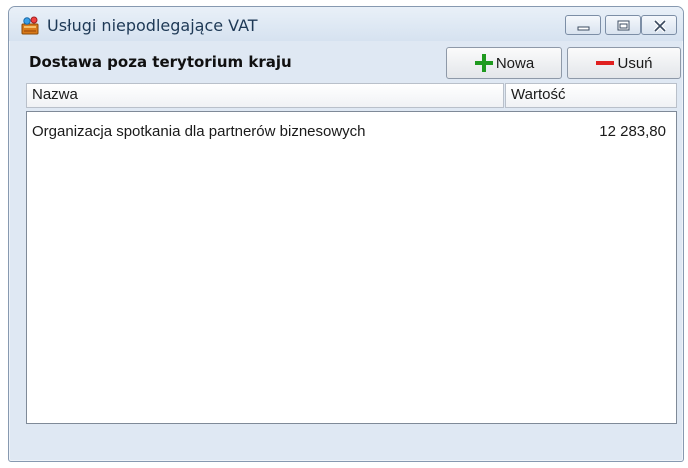 Image resolution: width=688 pixels, height=468 pixels. What do you see at coordinates (583, 28) in the screenshot?
I see `minimize-icon` at bounding box center [583, 28].